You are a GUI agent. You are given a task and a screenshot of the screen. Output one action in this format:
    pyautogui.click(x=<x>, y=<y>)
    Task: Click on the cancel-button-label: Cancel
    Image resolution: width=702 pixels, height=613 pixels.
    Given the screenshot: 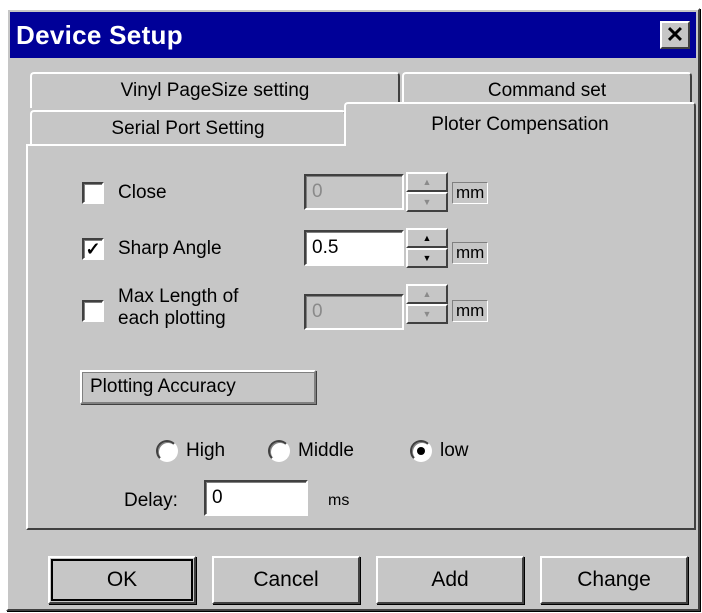 What is the action you would take?
    pyautogui.click(x=286, y=579)
    